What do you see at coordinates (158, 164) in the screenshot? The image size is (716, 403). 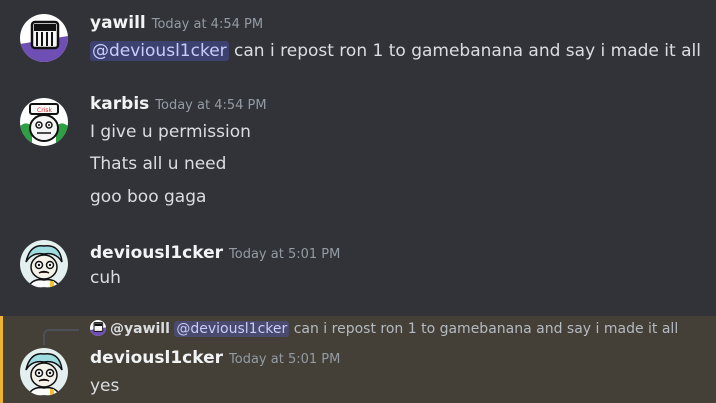 I see `message-text: Thats all u need` at bounding box center [158, 164].